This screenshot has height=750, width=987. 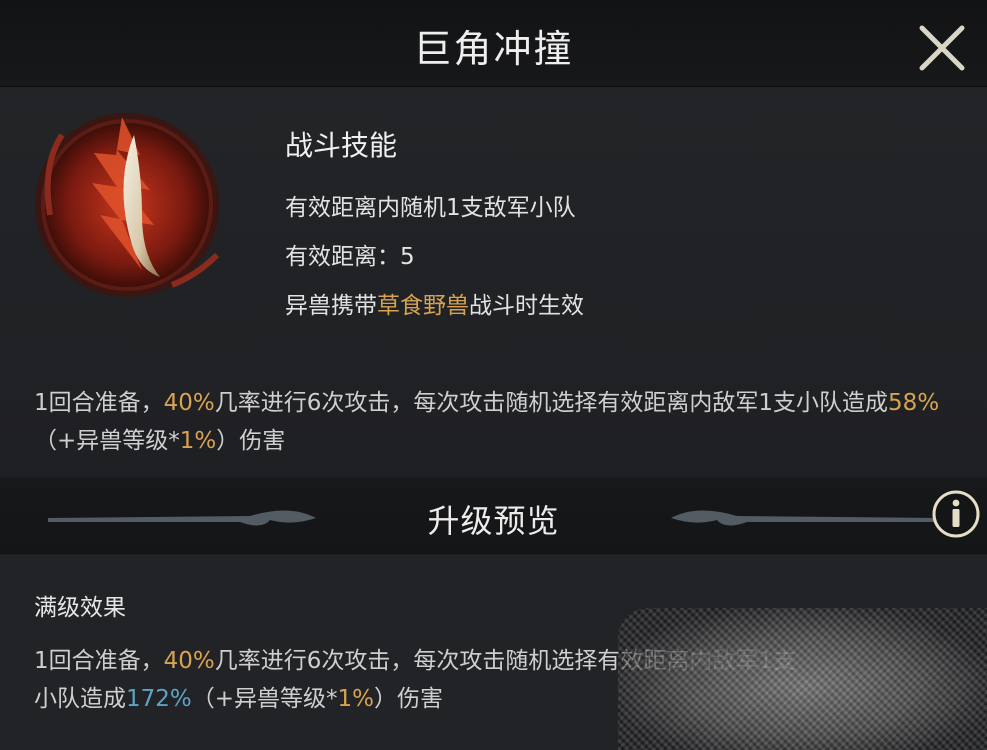 I want to click on max-desc-chance: 40%, so click(x=189, y=661).